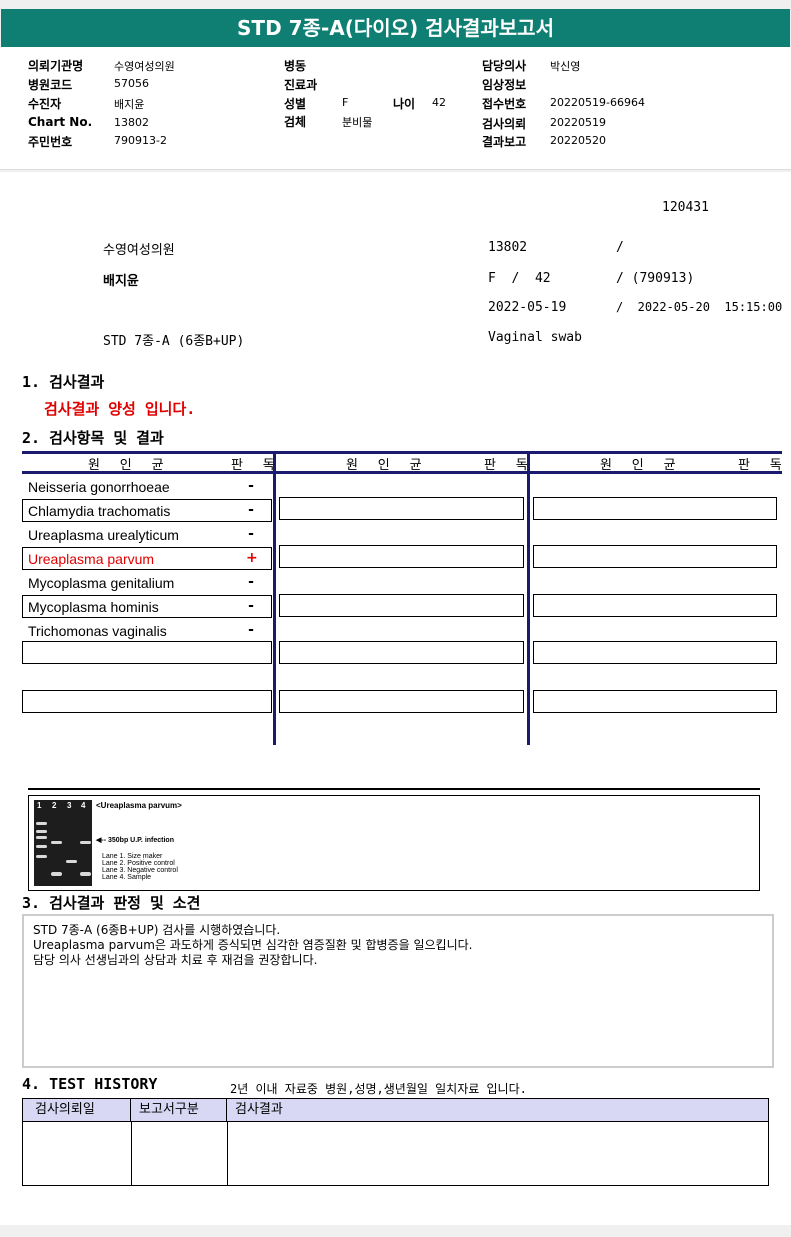 The image size is (791, 1237). I want to click on history-col-type: 보고서구분, so click(179, 1110).